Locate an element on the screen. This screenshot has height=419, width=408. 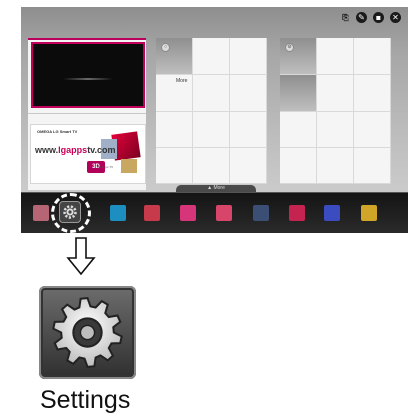
ad-sub-text: LG Apps TV is located at coordinates (105, 167).